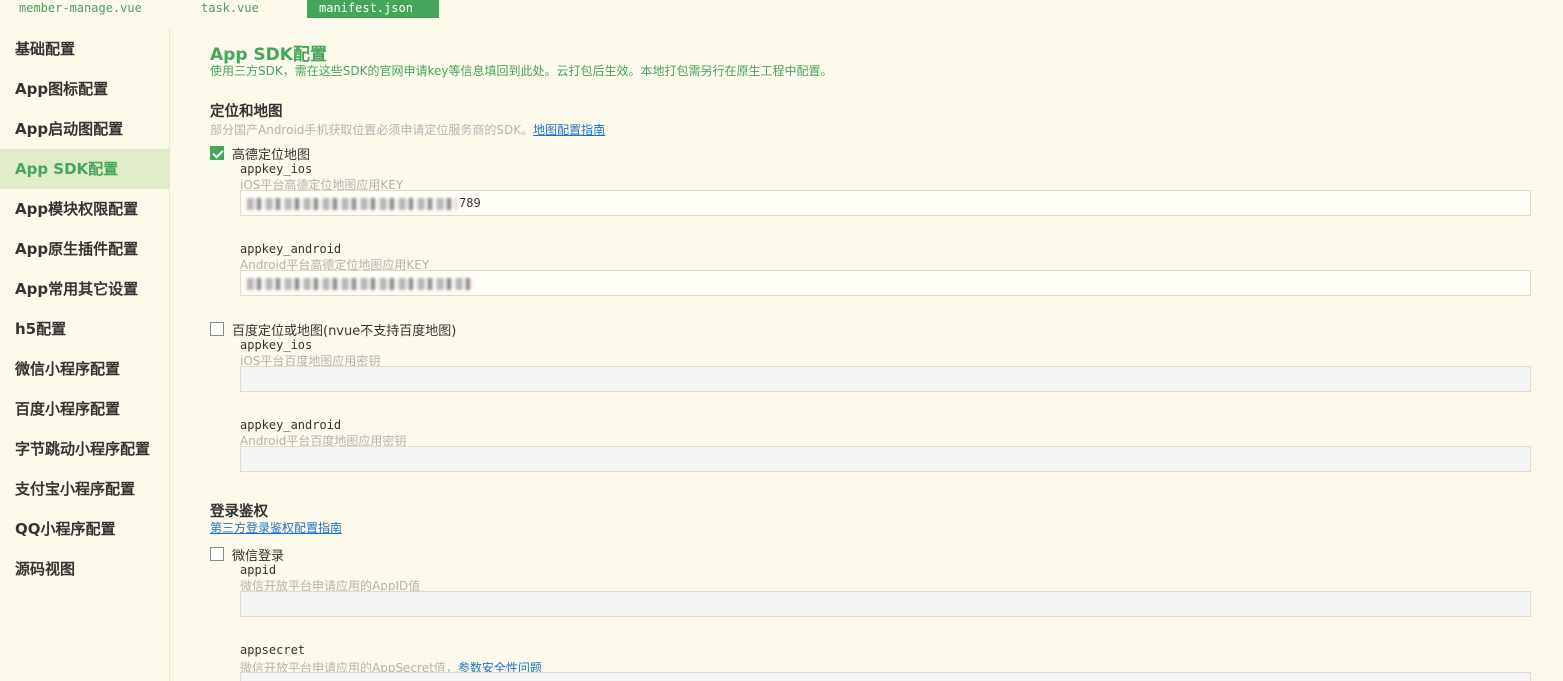  Describe the element at coordinates (885, 459) in the screenshot. I see `baidu-android-input` at that location.